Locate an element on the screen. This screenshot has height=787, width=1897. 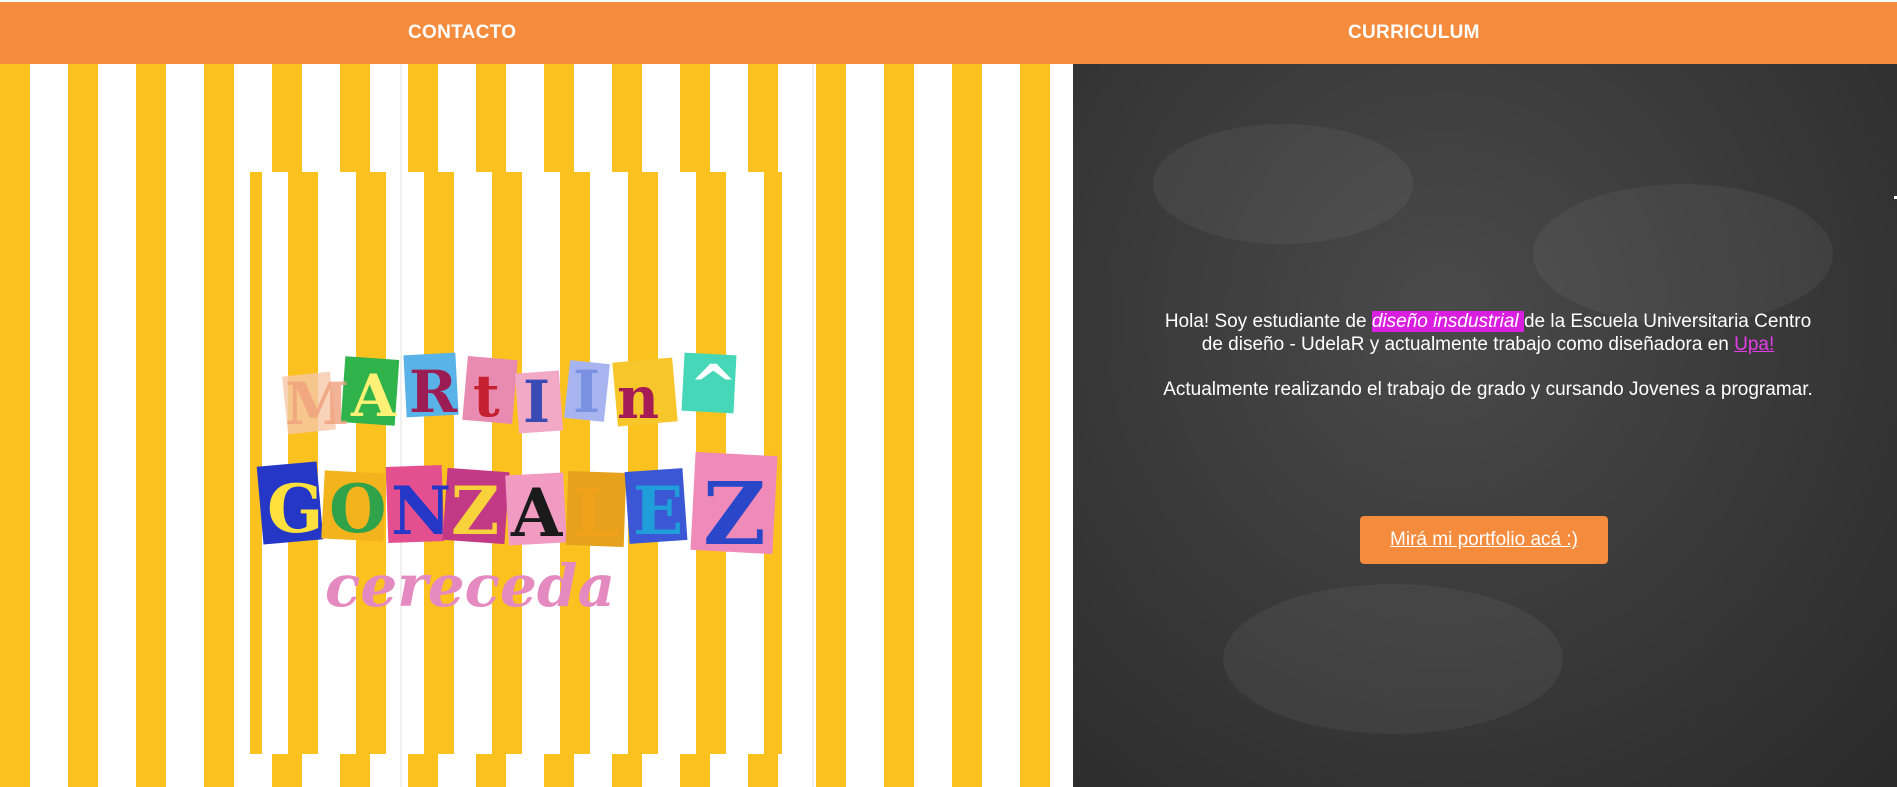
svg-text: G is located at coordinates (295, 509).